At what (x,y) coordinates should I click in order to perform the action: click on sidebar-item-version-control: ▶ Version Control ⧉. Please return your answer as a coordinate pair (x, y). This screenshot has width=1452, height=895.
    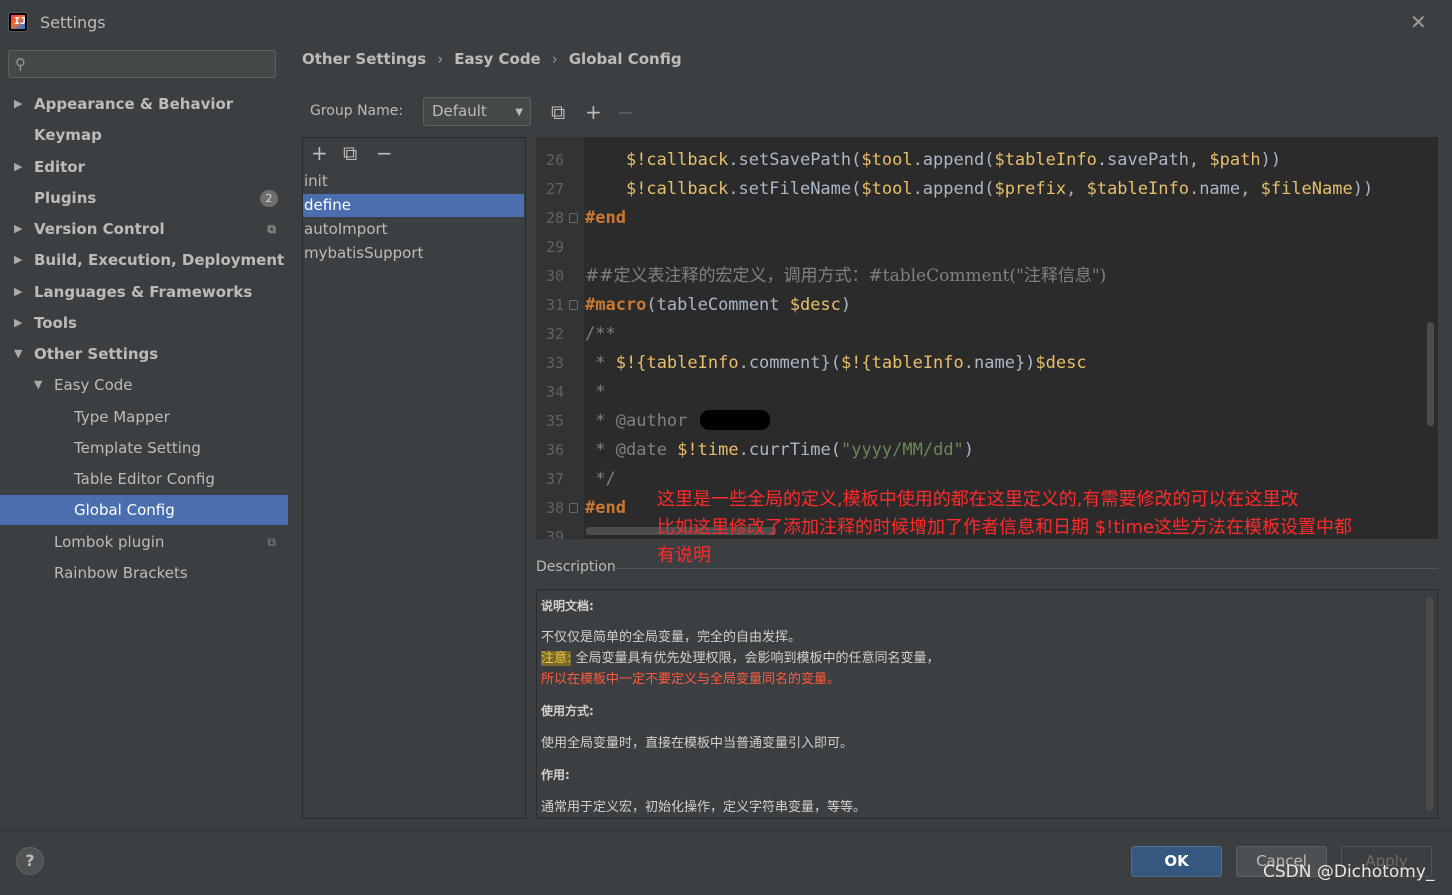
    Looking at the image, I should click on (144, 229).